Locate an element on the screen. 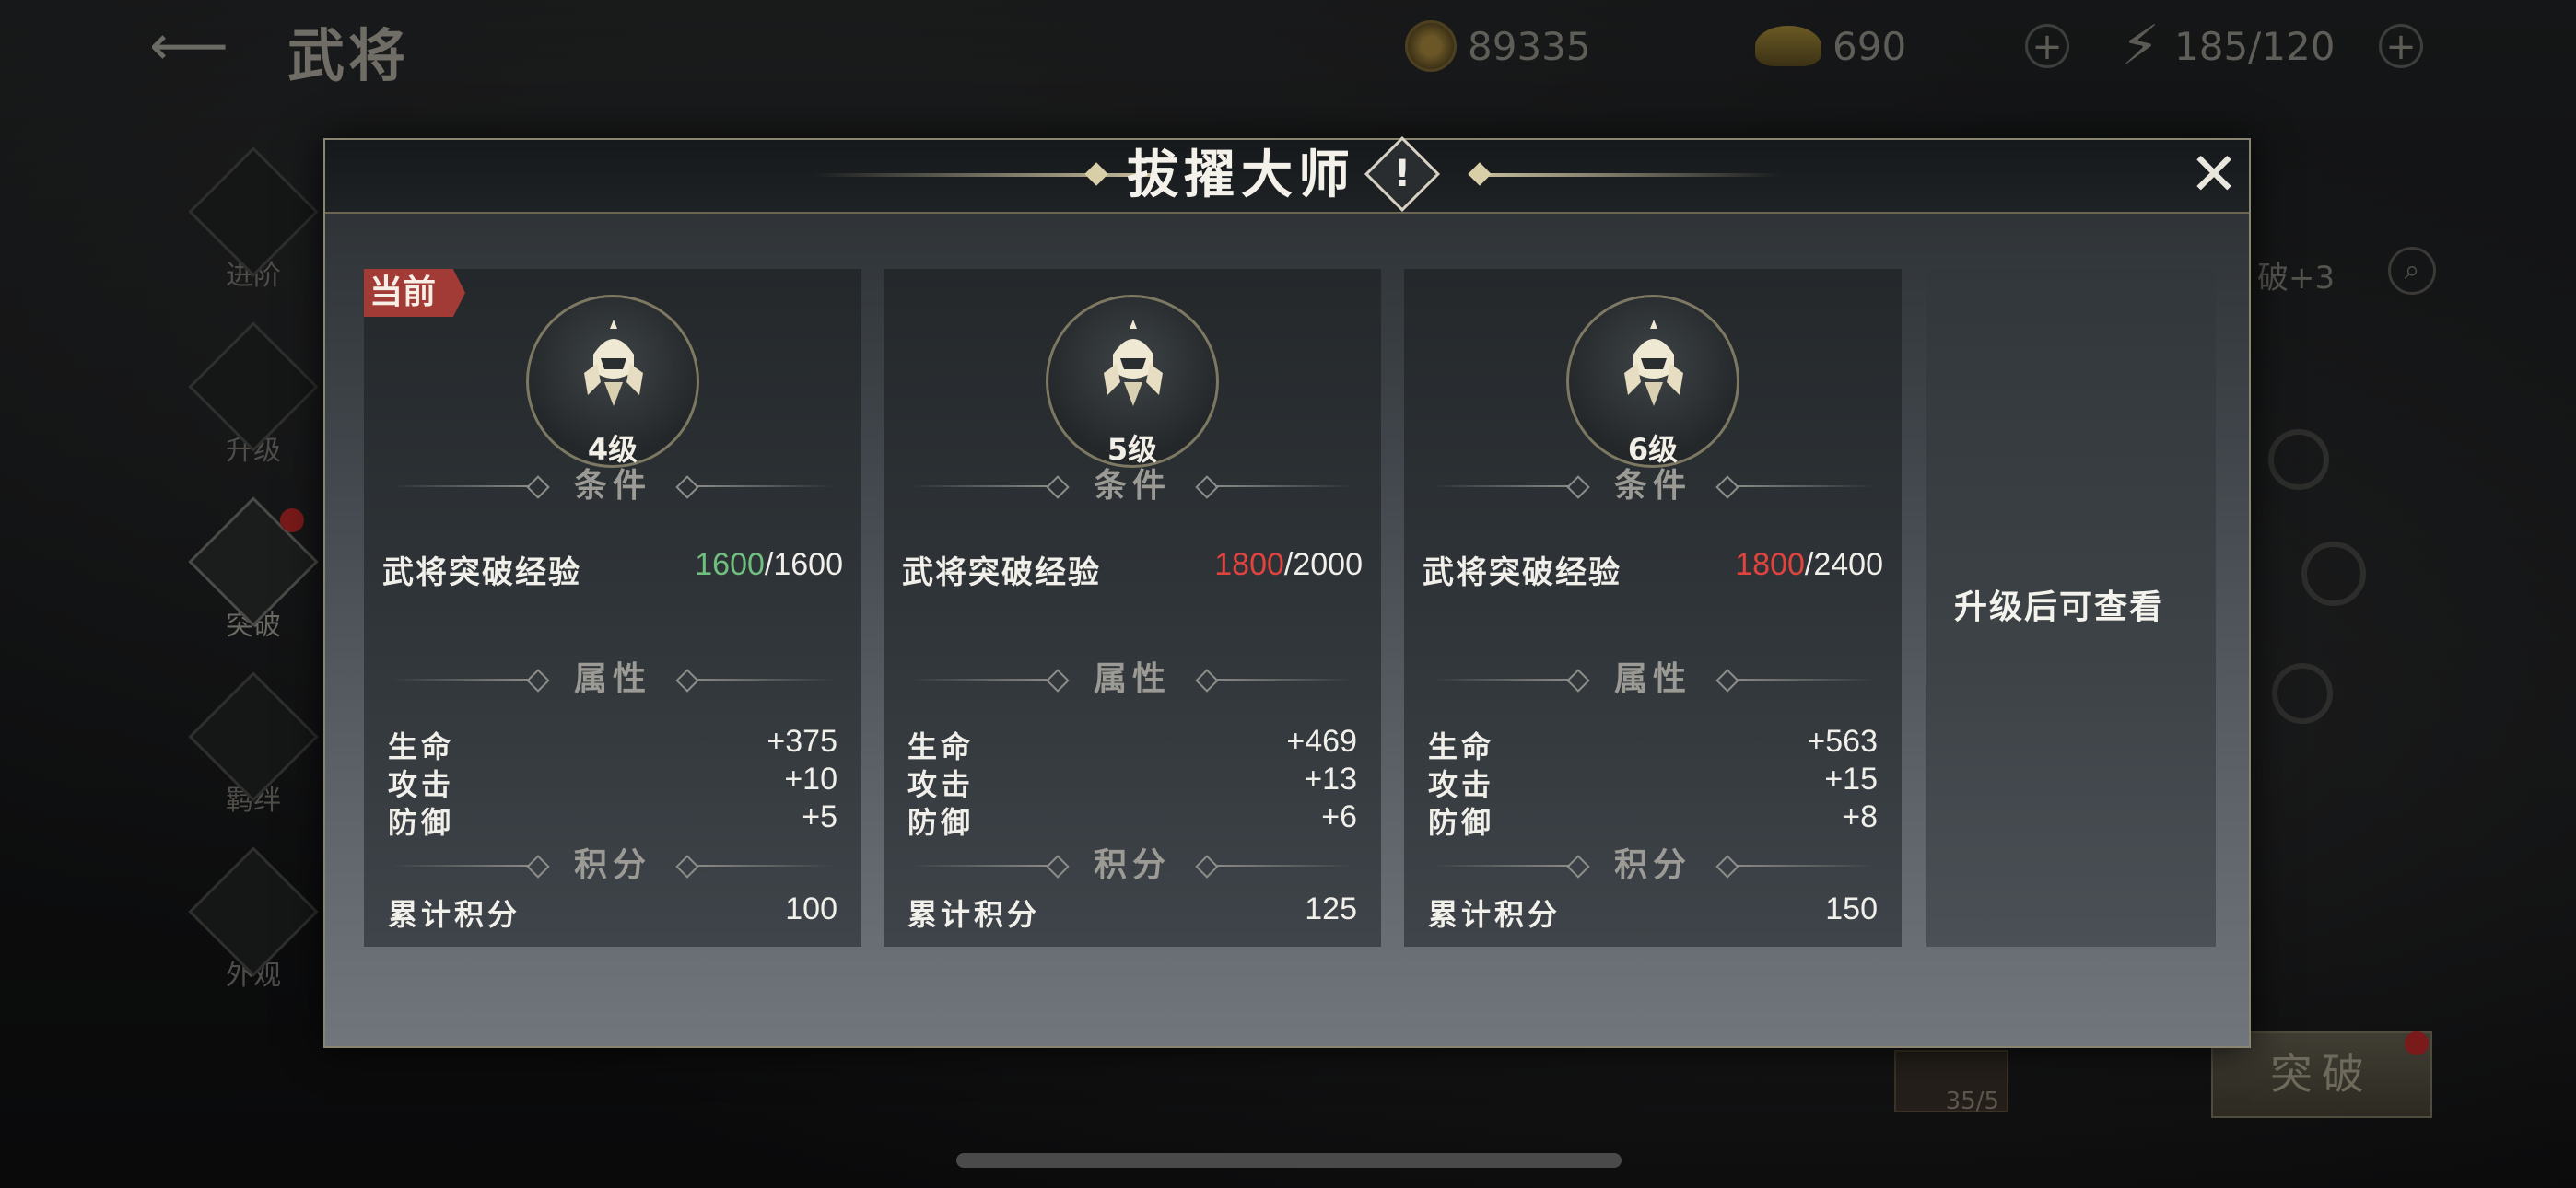 Image resolution: width=2576 pixels, height=1188 pixels. stat-value: +8 is located at coordinates (1860, 816).